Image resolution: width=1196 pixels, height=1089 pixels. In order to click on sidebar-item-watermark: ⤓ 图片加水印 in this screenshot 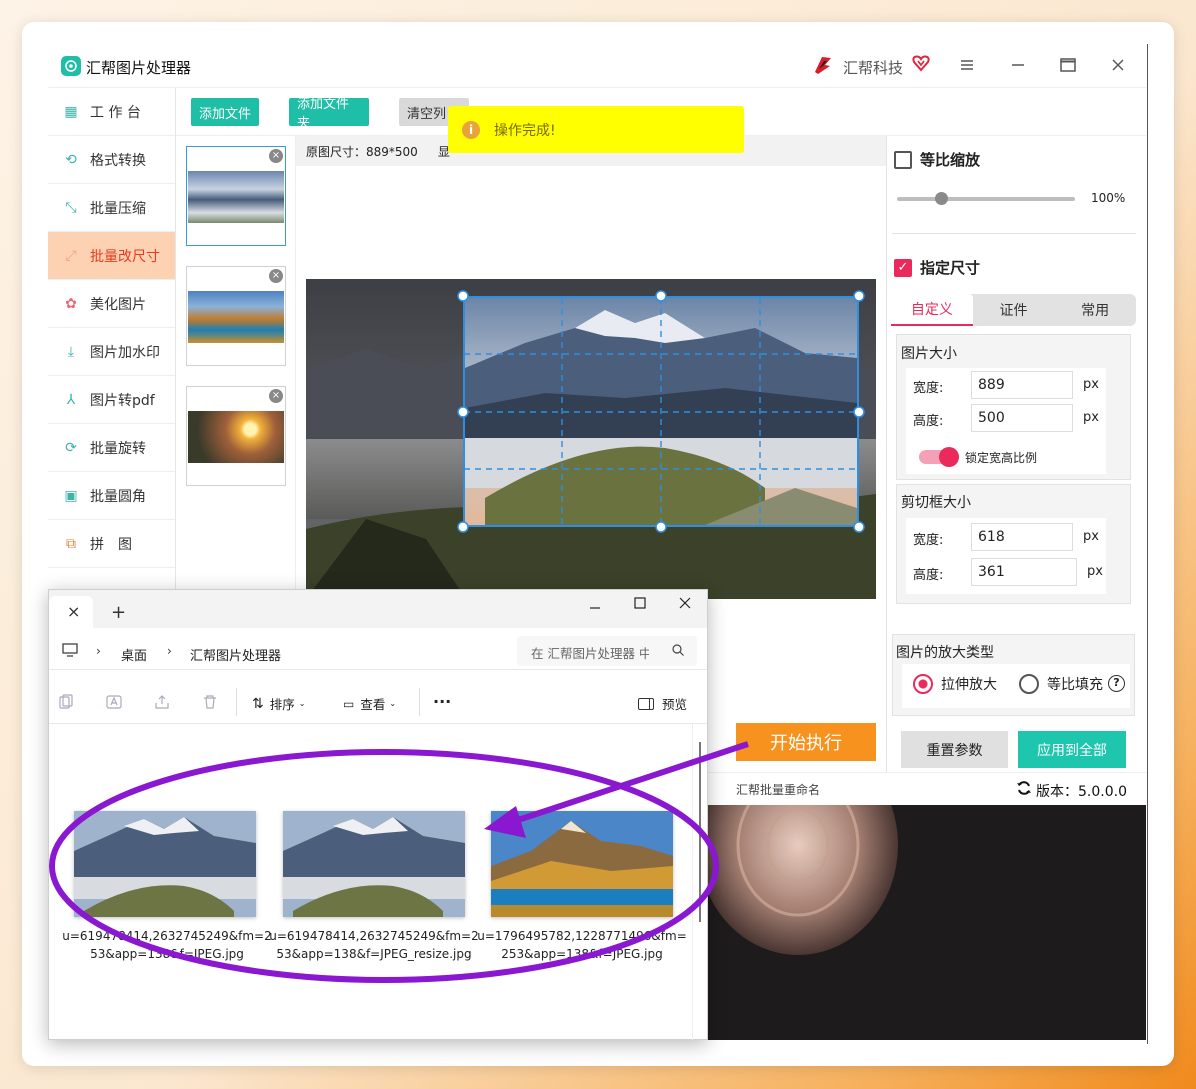, I will do `click(111, 352)`.